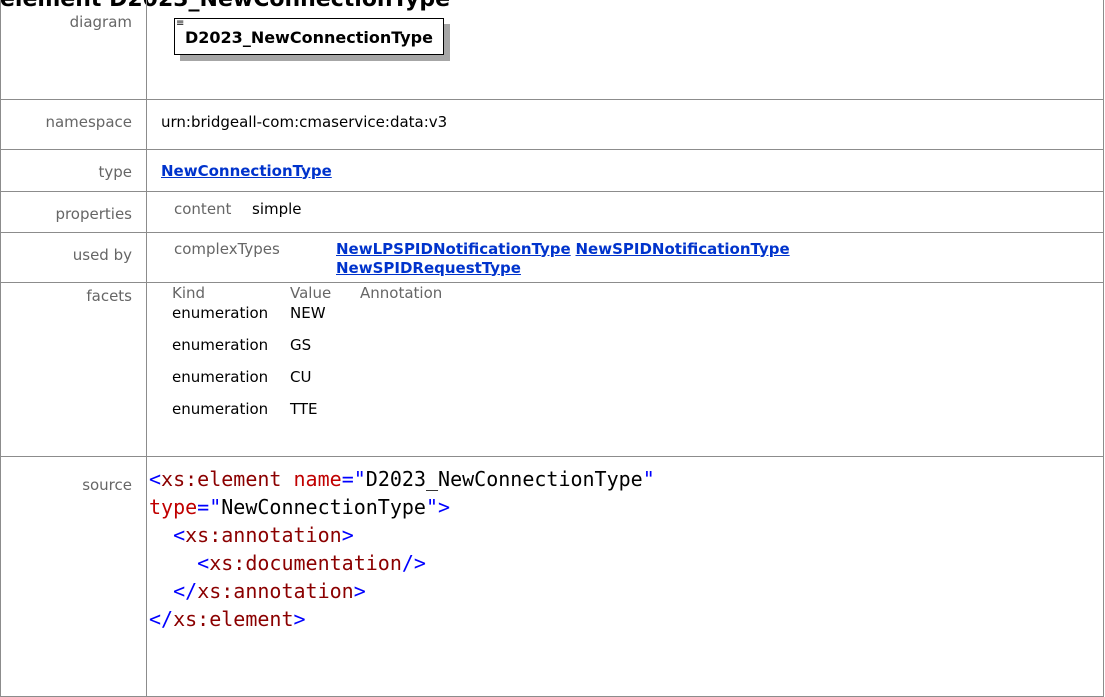 The height and width of the screenshot is (697, 1105). I want to click on diagram-cell: ≡ D2023_NewConnectionType, so click(625, 50).